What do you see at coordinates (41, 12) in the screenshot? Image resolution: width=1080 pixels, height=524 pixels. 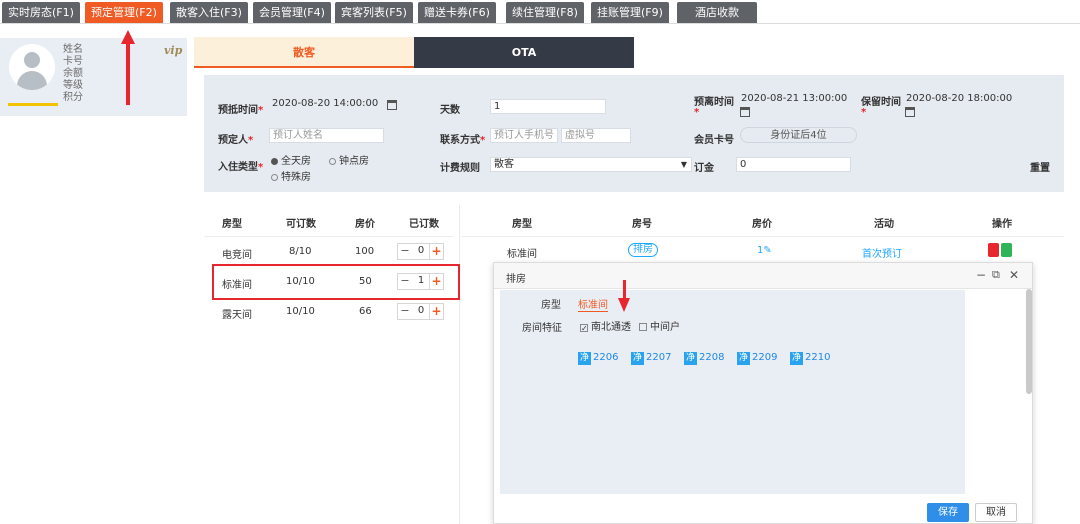 I see `tab-realtime-status: 实时房态(F1)` at bounding box center [41, 12].